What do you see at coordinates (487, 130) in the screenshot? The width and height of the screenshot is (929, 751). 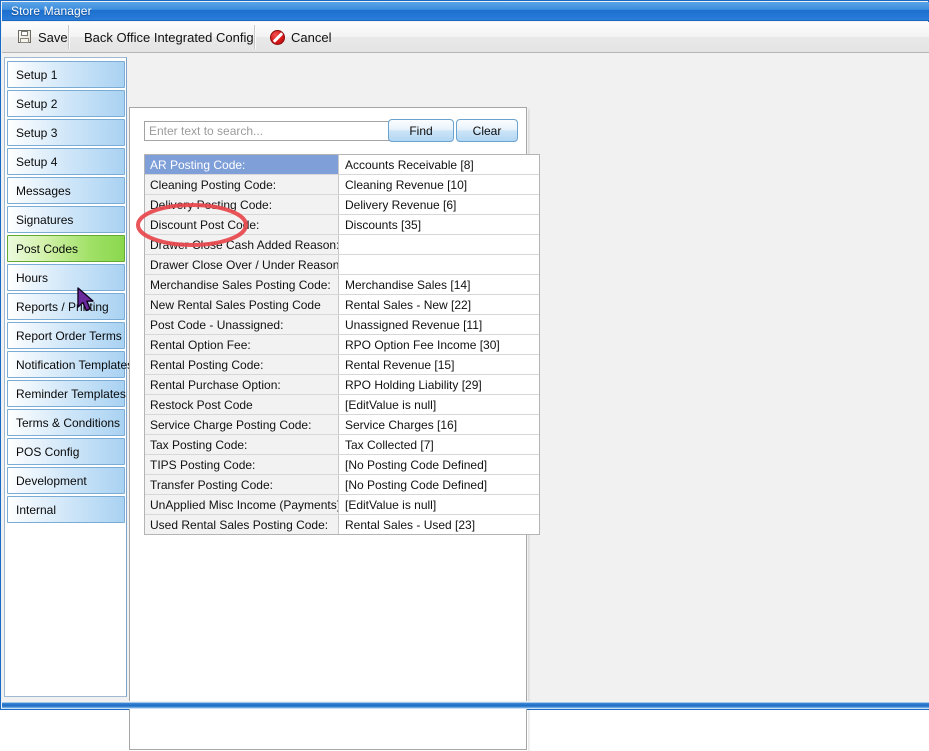 I see `clear-button: Clear` at bounding box center [487, 130].